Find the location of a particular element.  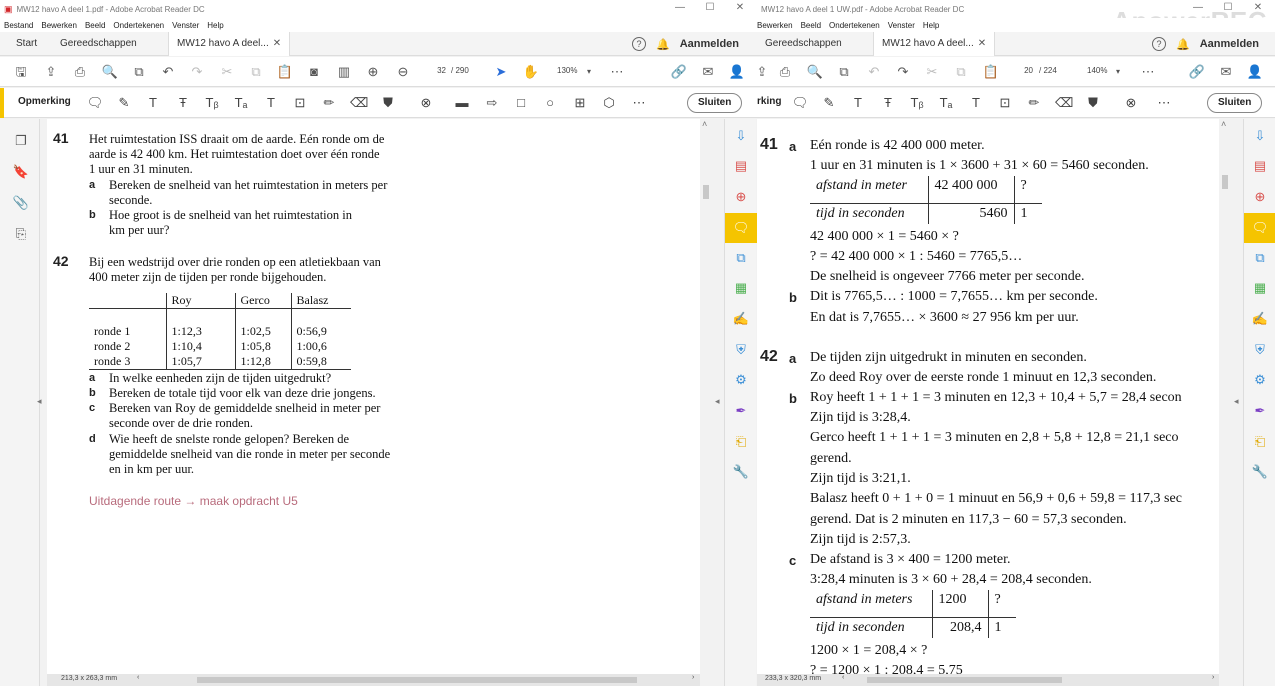

zoom-level: 140% is located at coordinates (1097, 70).